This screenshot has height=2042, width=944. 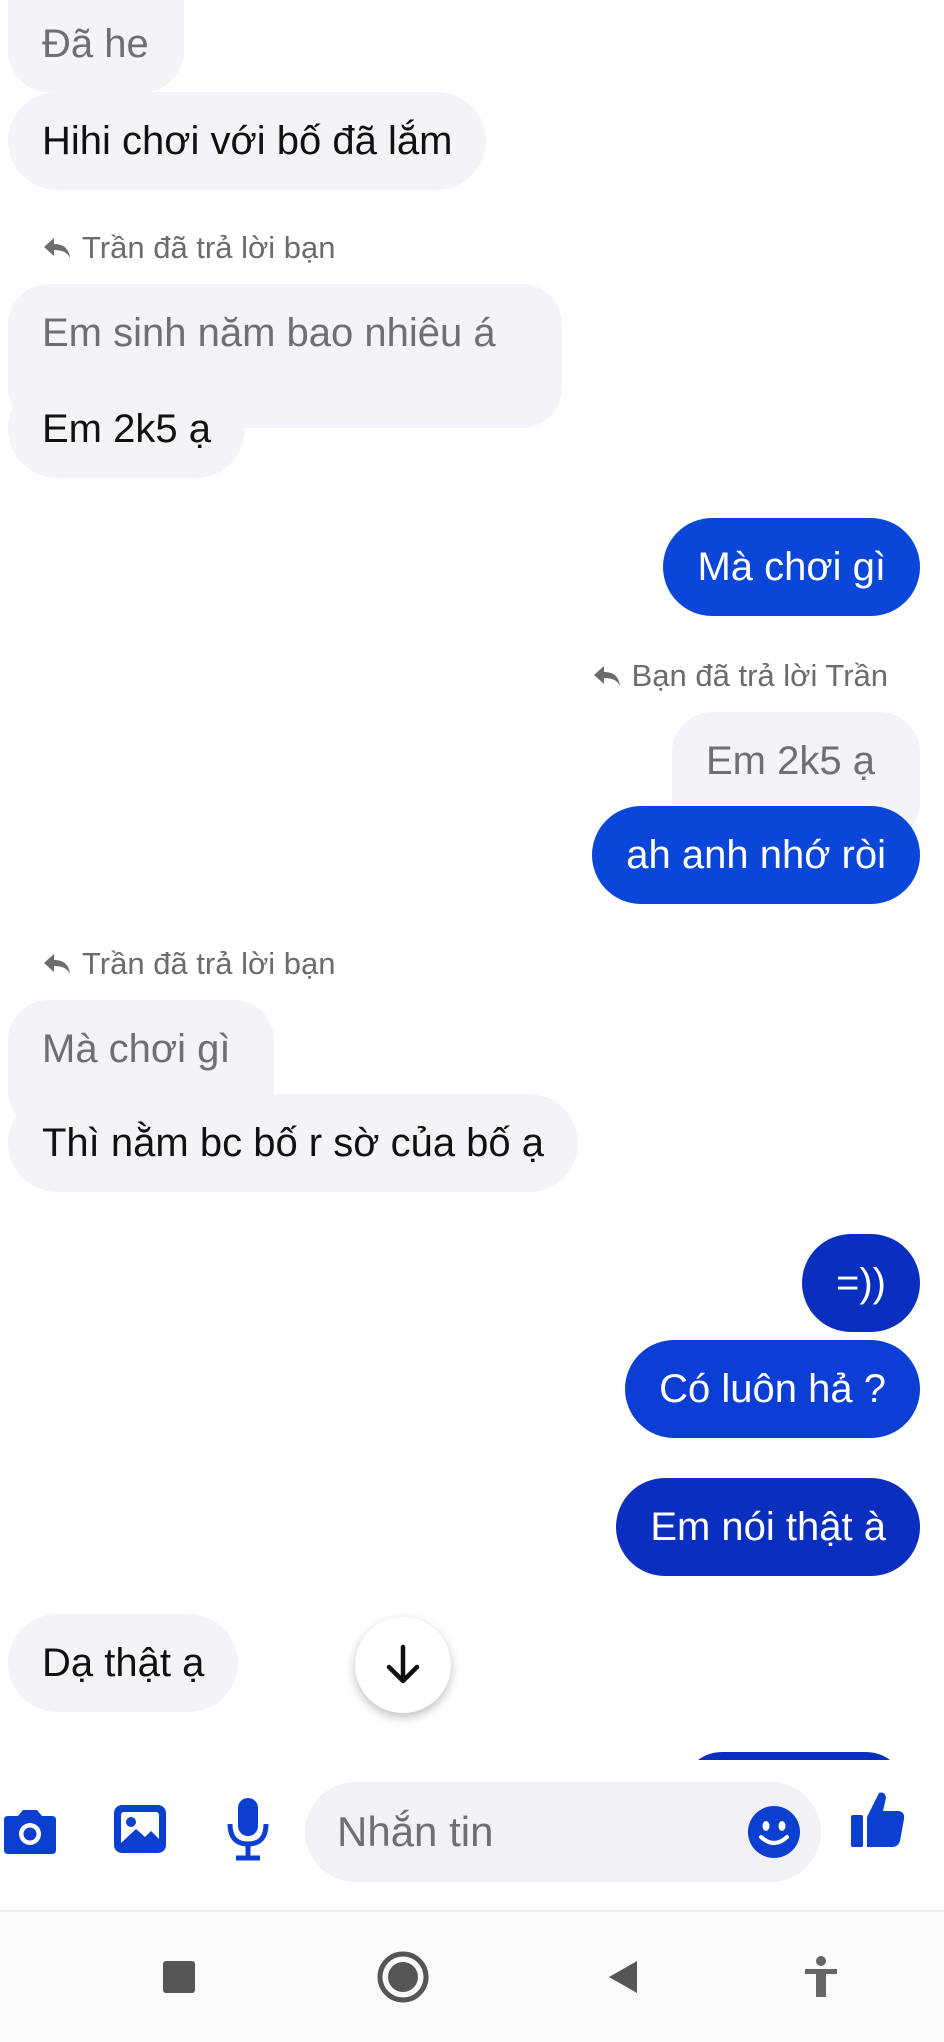 I want to click on message-text: ah anh nhớ ròi, so click(x=756, y=855).